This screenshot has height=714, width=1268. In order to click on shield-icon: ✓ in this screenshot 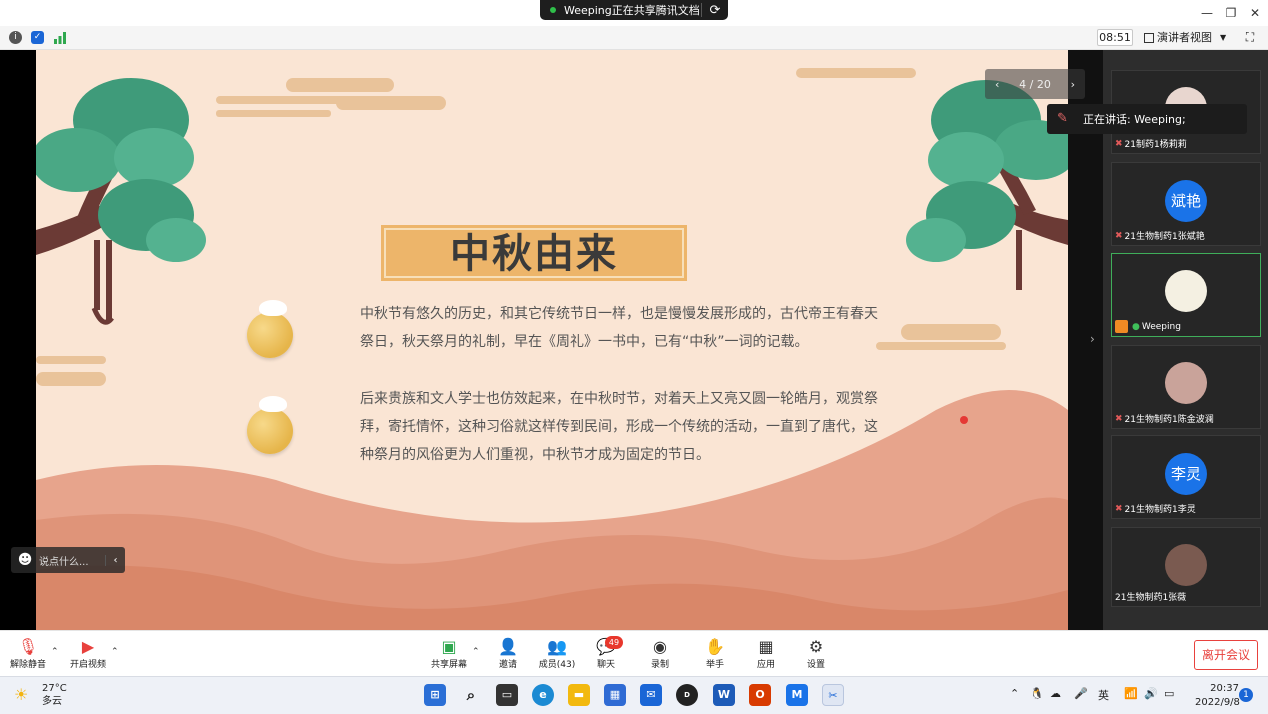, I will do `click(37, 37)`.